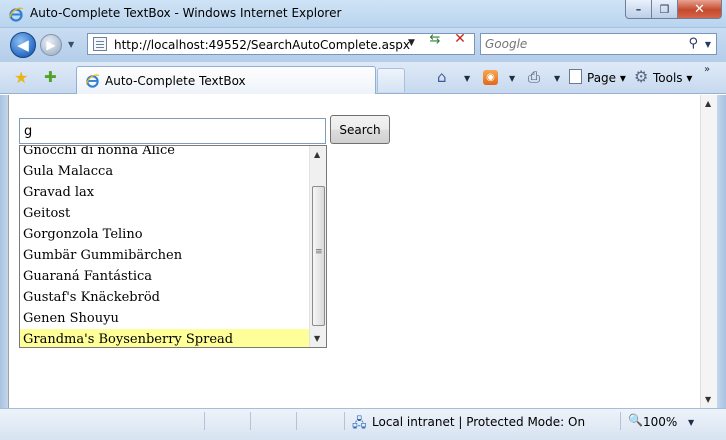 This screenshot has width=726, height=440. I want to click on autocomplete-scrollbar: ▲ ▼, so click(317, 246).